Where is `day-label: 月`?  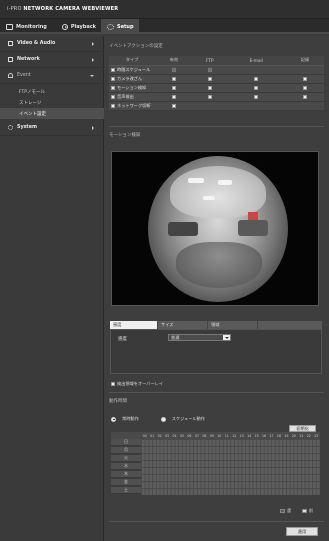
day-label: 月 is located at coordinates (126, 450).